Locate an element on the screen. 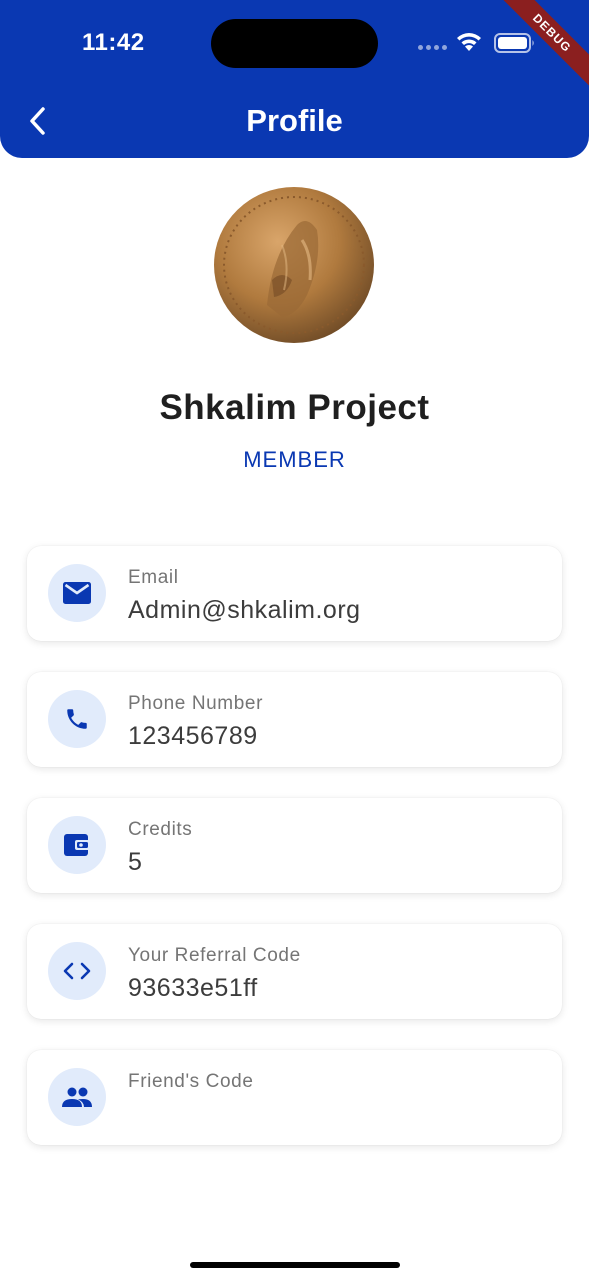 This screenshot has width=589, height=1280. friends-code-card: Friend's Code is located at coordinates (294, 1097).